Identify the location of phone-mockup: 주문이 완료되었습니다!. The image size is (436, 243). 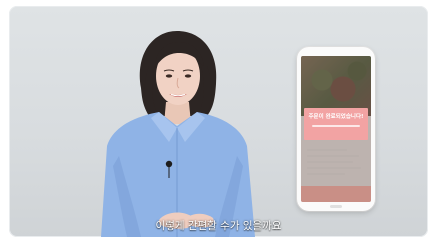
(336, 129).